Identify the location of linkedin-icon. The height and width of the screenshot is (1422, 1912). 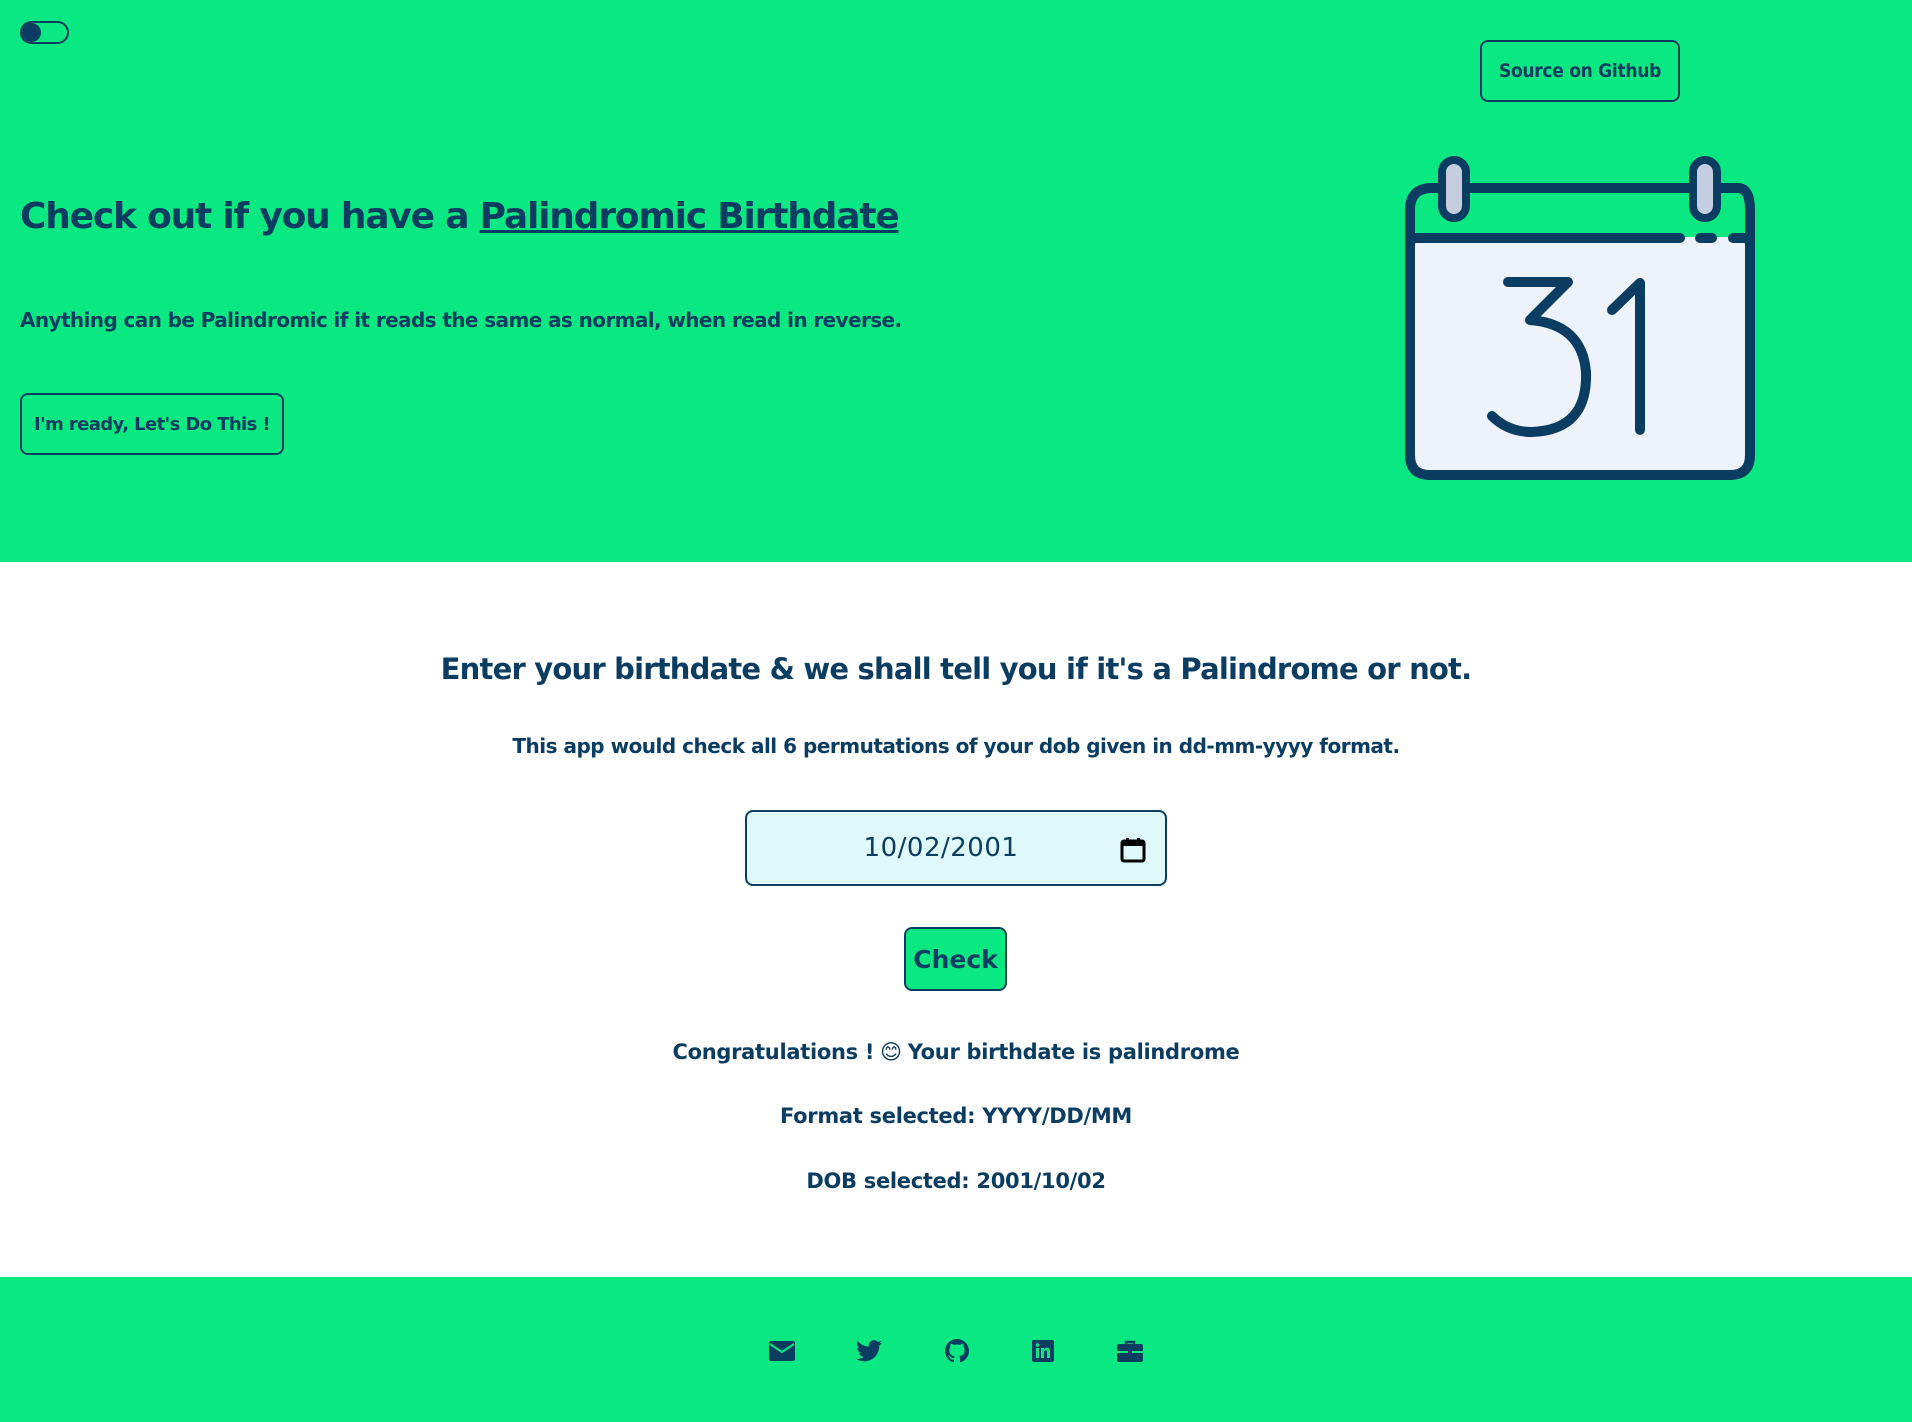
(1043, 1351).